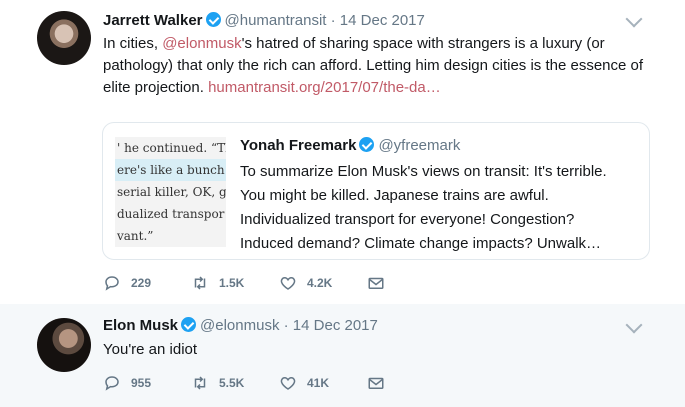 The width and height of the screenshot is (685, 407). What do you see at coordinates (150, 349) in the screenshot?
I see `tweet-text: You're an idiot` at bounding box center [150, 349].